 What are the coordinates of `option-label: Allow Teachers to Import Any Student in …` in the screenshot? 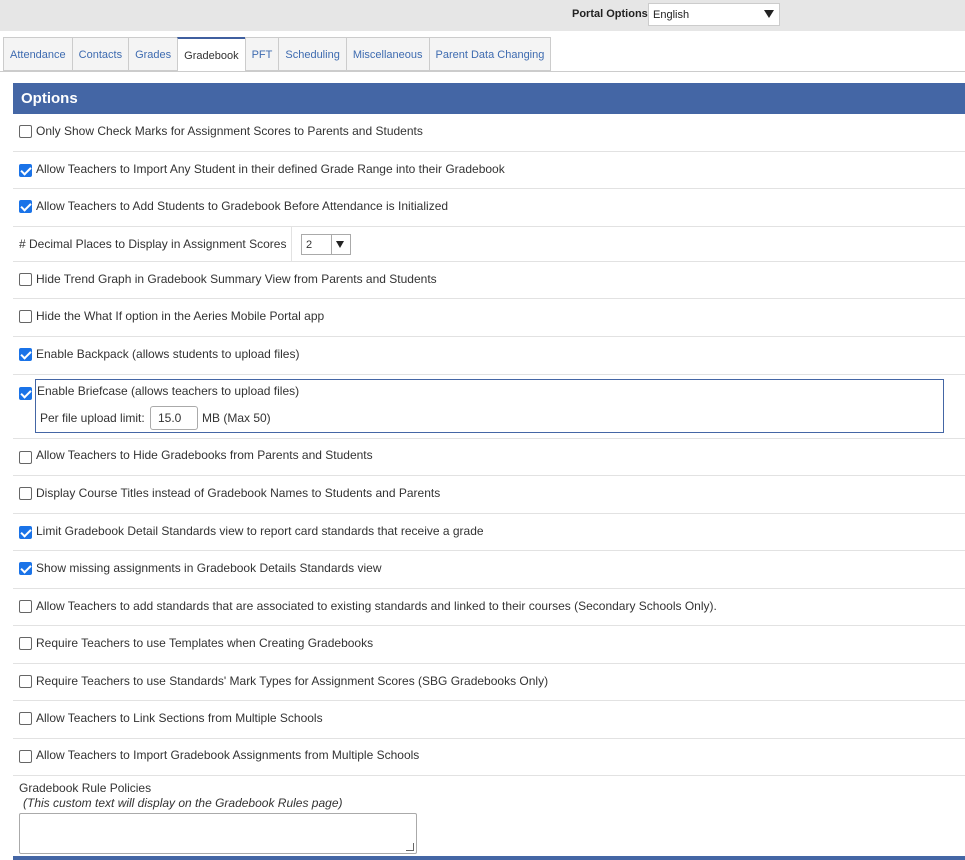 It's located at (270, 169).